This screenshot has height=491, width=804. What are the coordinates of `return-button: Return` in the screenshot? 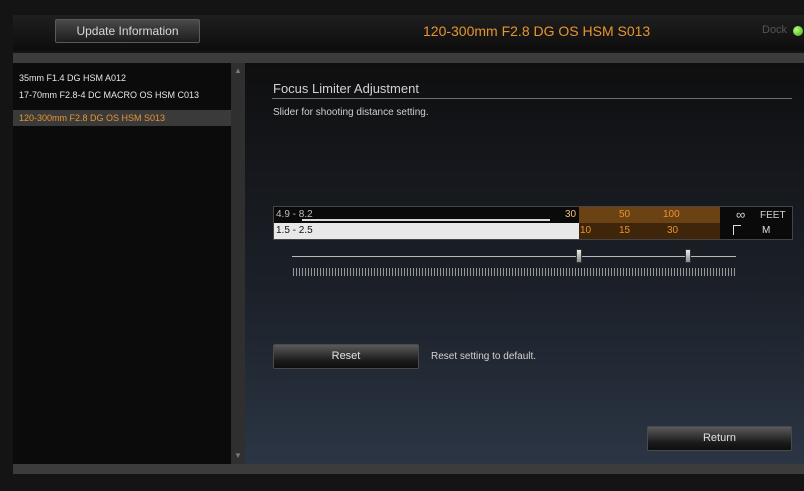 It's located at (719, 438).